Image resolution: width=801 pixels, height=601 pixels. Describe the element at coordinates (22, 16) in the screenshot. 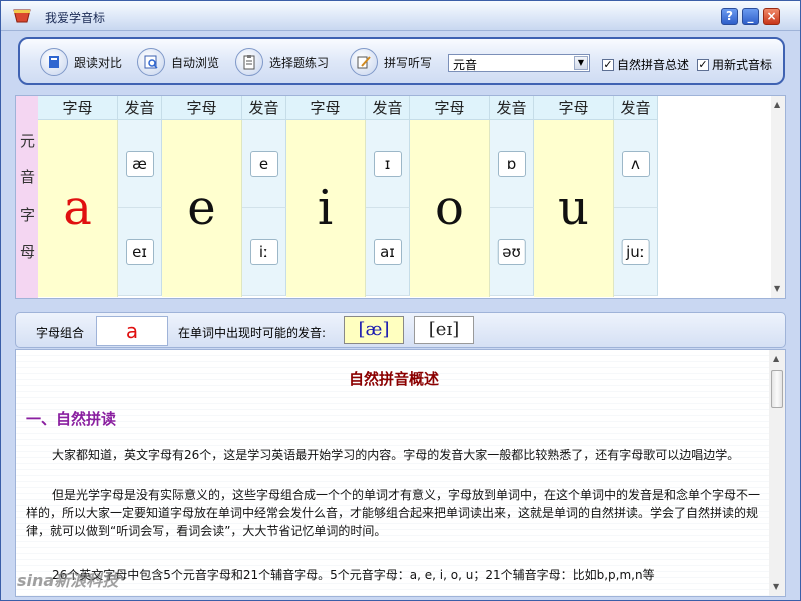

I see `app-cup-icon` at that location.